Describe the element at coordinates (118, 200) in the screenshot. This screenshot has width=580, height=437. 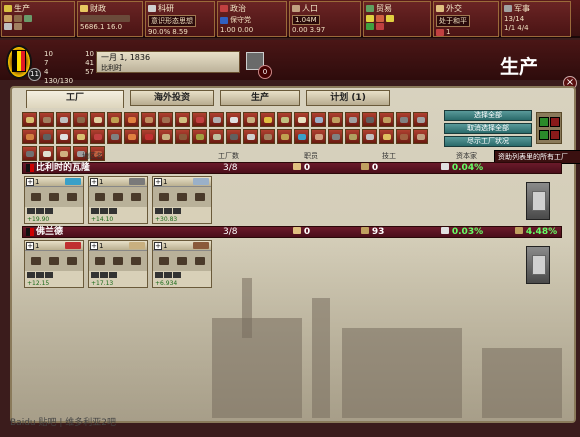
I see `factory-card: +1 +14.10` at that location.